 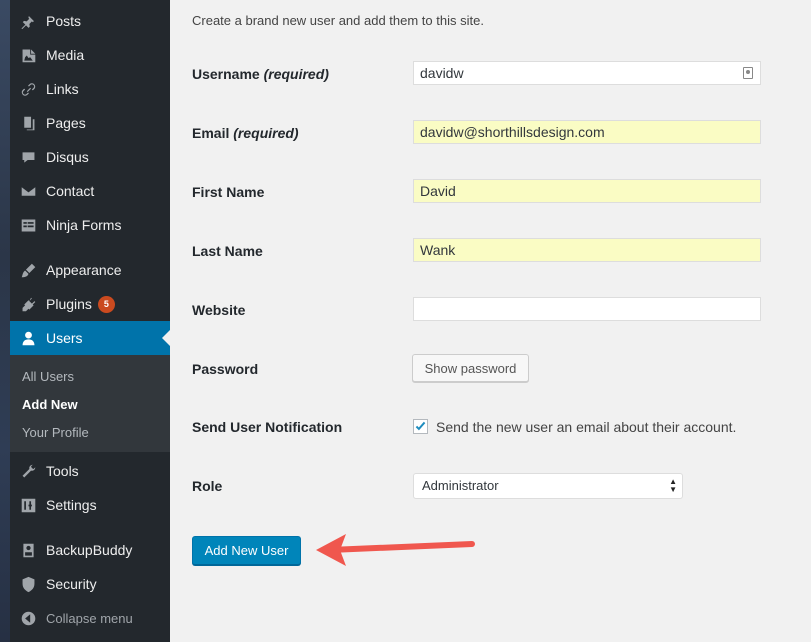 What do you see at coordinates (66, 123) in the screenshot?
I see `sidebar-item-label: Pages` at bounding box center [66, 123].